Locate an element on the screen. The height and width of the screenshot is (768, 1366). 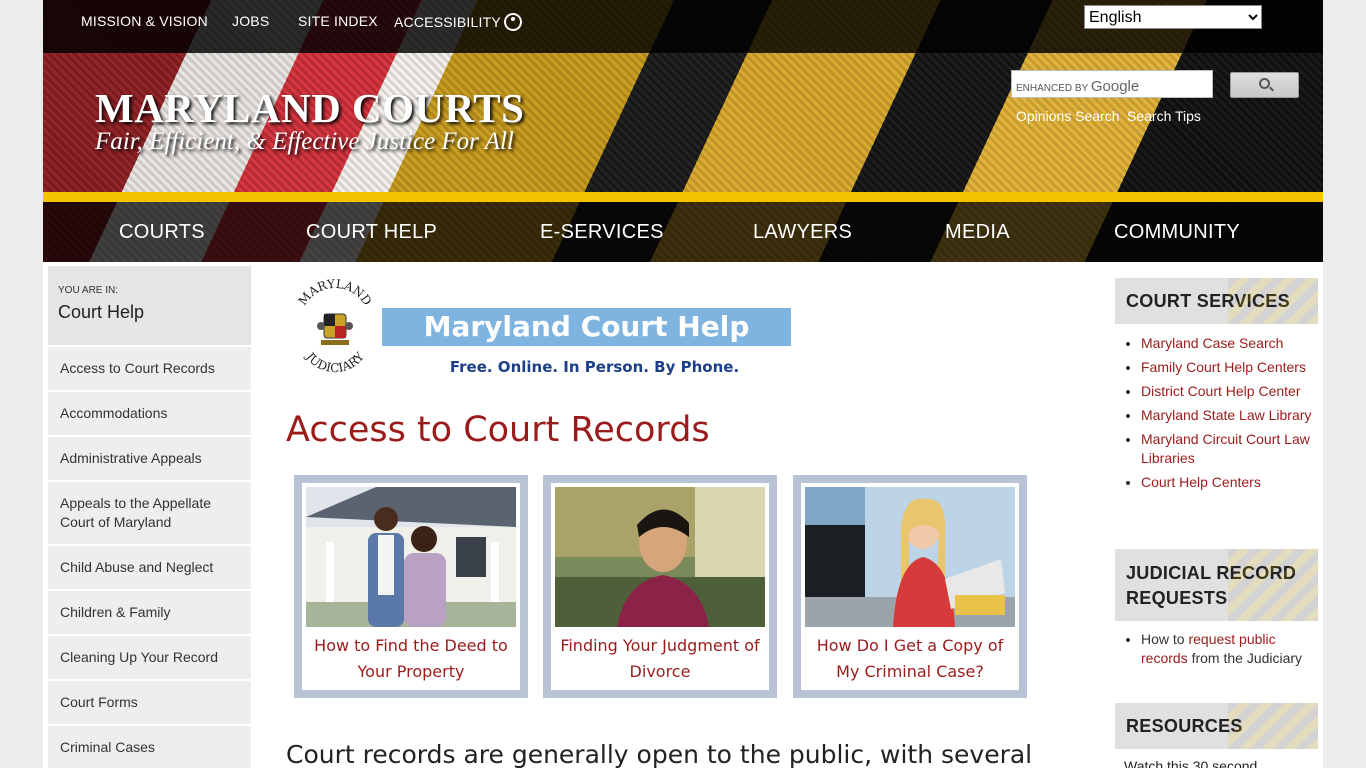
card-body: How to Find the Deed to Your Property is located at coordinates (411, 586).